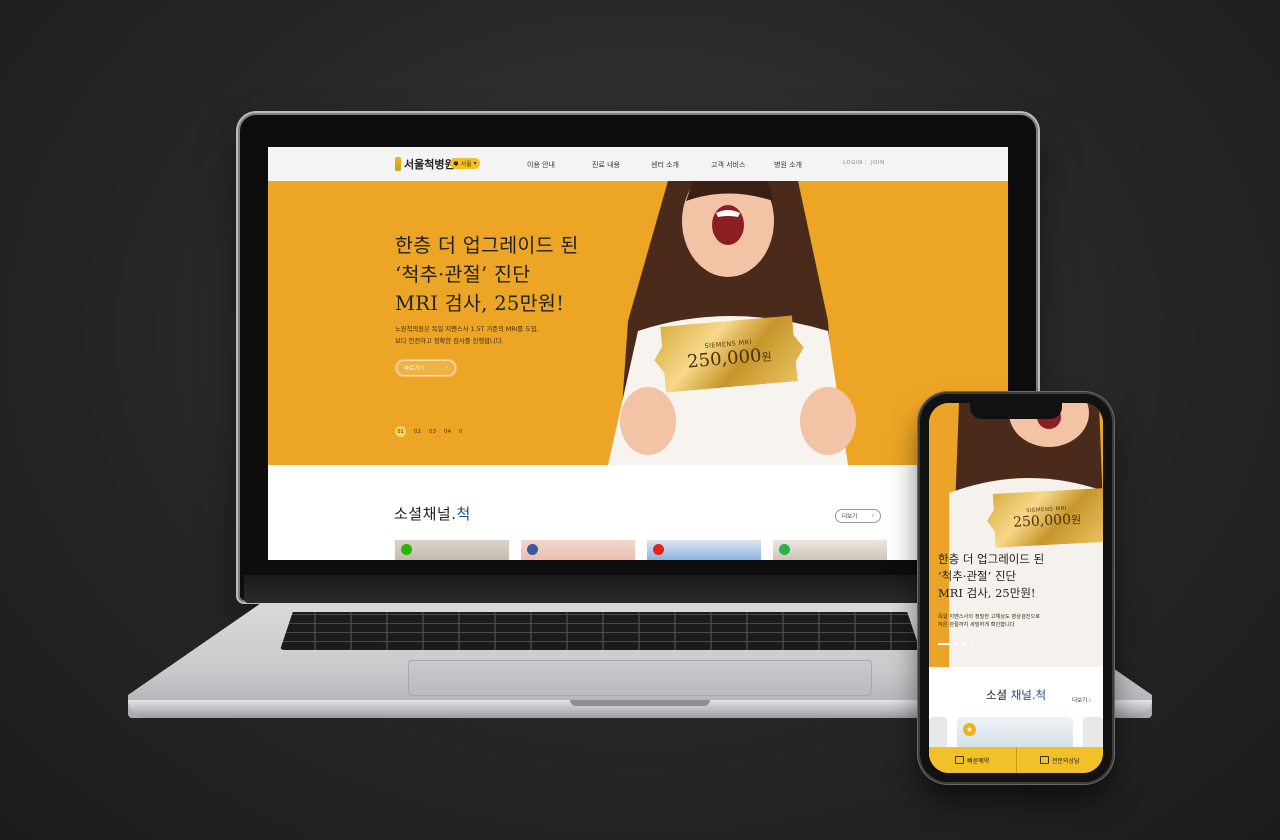 The height and width of the screenshot is (840, 1280). Describe the element at coordinates (724, 358) in the screenshot. I see `ticket-price-value: 250,000` at that location.